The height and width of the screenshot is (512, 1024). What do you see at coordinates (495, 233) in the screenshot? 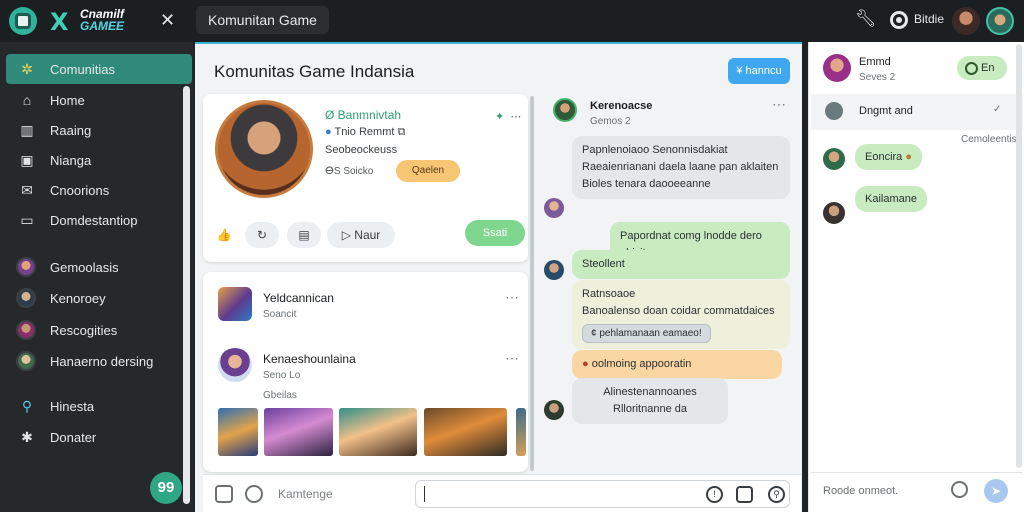
I see `follow-button: Ssati` at bounding box center [495, 233].